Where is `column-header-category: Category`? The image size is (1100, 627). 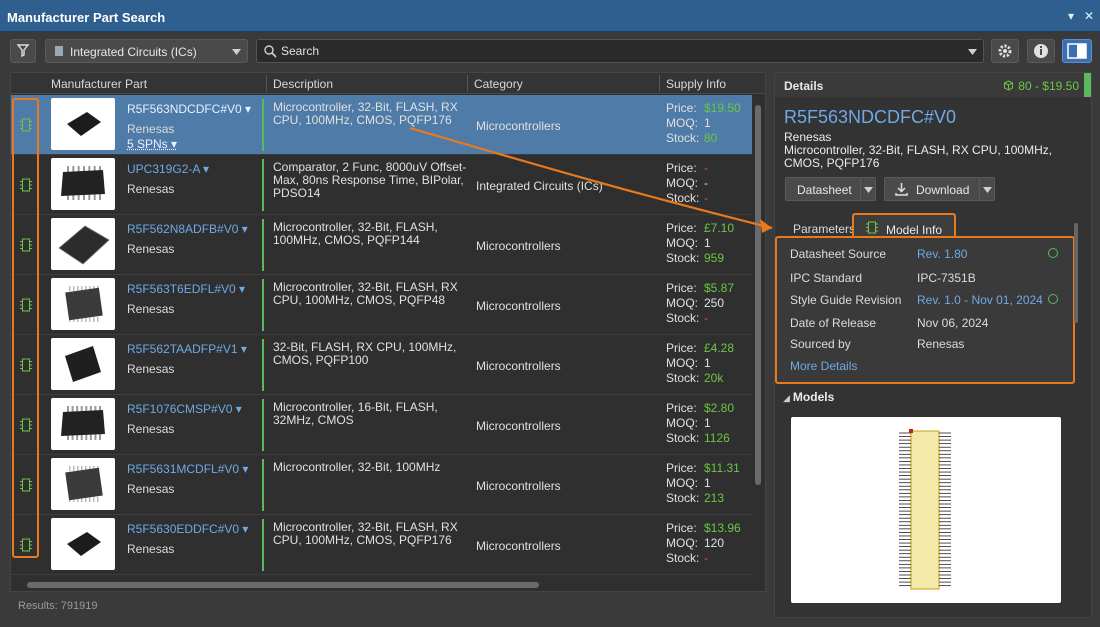 column-header-category: Category is located at coordinates (498, 84).